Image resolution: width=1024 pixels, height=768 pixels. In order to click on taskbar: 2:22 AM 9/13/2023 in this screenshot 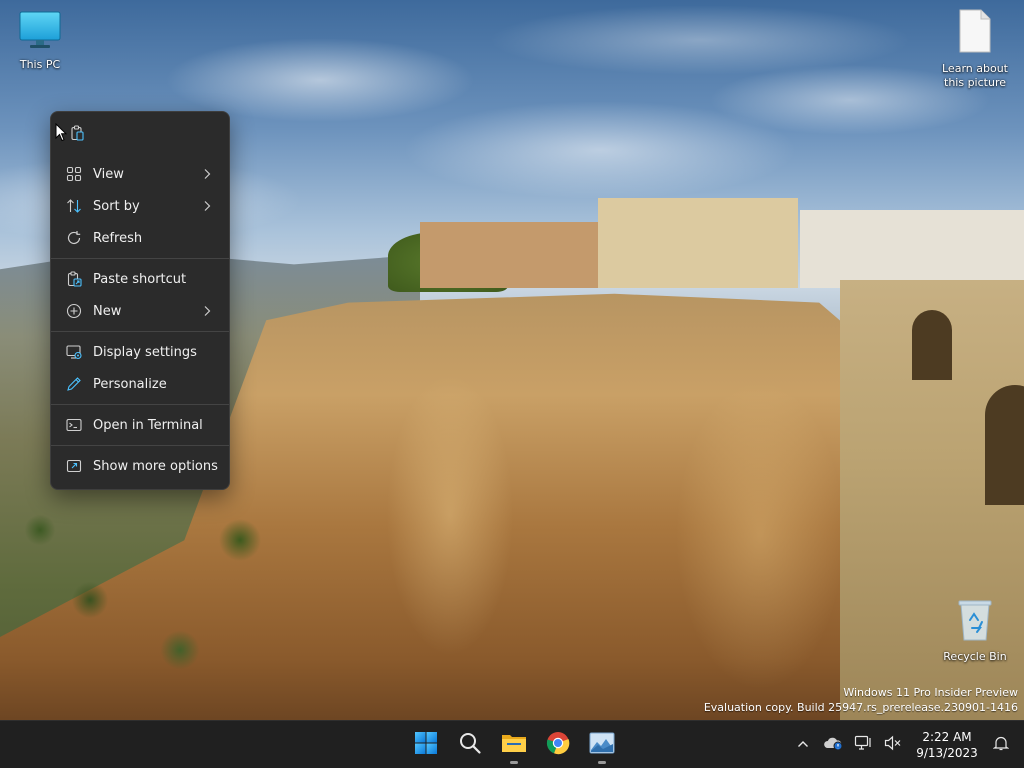, I will do `click(512, 744)`.